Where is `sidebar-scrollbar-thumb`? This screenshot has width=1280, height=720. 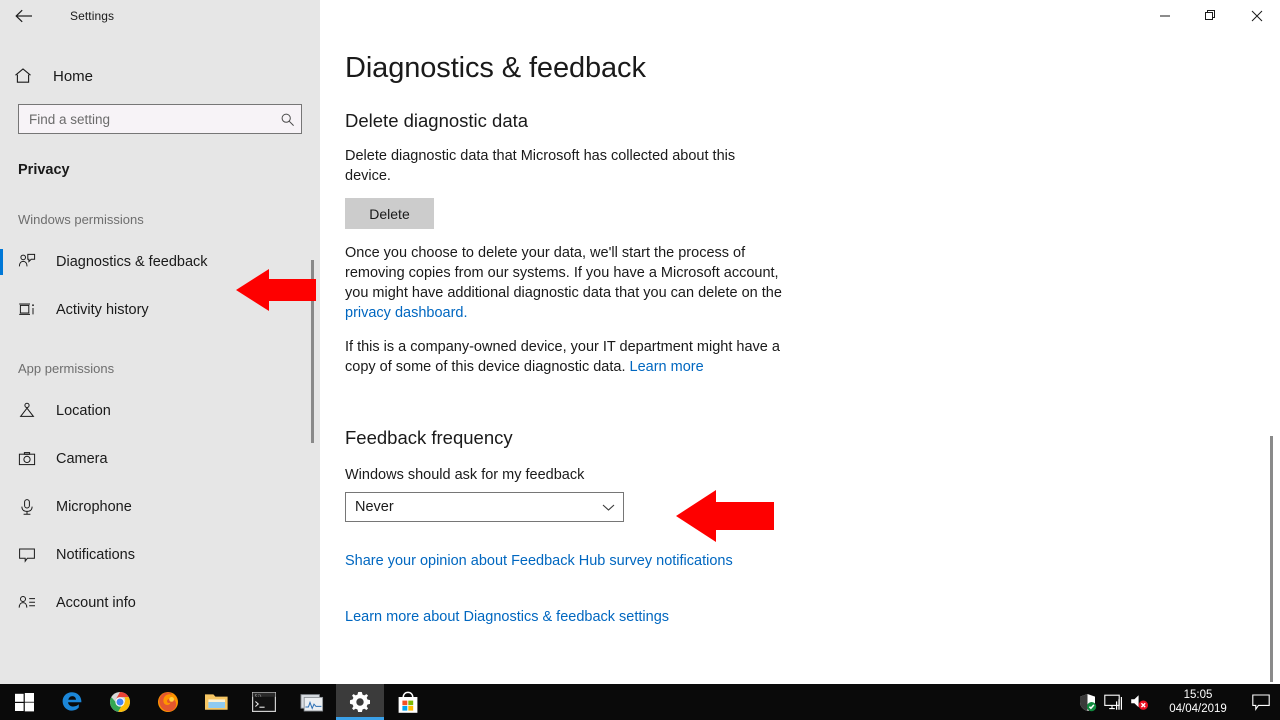 sidebar-scrollbar-thumb is located at coordinates (312, 351).